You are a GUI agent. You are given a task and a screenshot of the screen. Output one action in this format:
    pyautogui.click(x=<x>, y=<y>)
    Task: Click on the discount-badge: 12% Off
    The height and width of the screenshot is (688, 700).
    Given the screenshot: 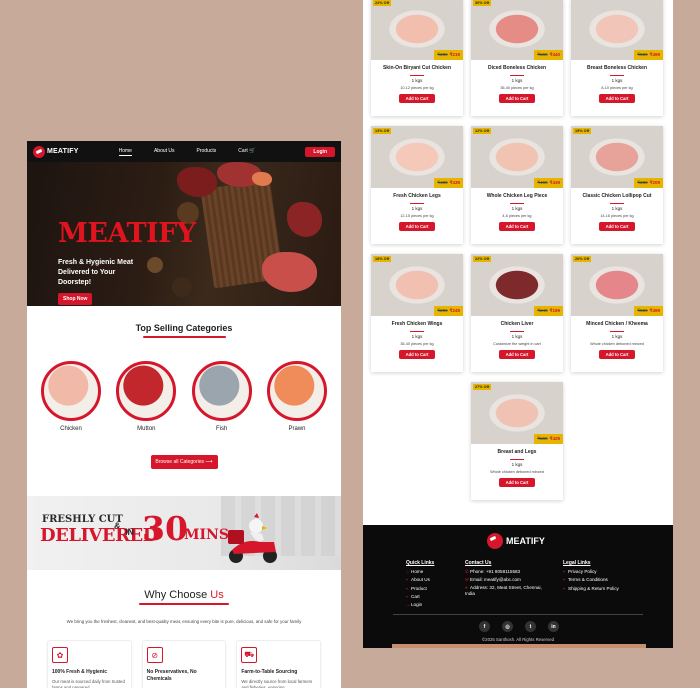 What is the action you would take?
    pyautogui.click(x=482, y=131)
    